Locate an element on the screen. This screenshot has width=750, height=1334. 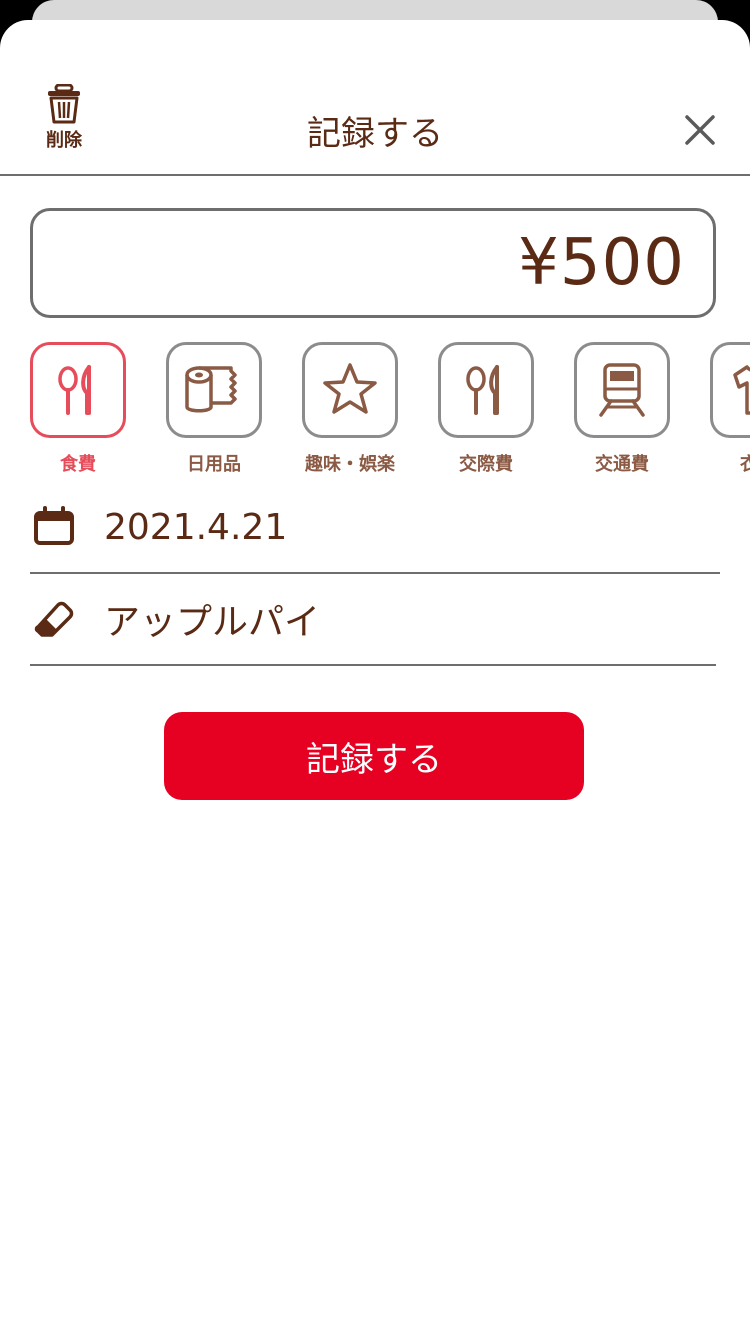
close-icon is located at coordinates (700, 130).